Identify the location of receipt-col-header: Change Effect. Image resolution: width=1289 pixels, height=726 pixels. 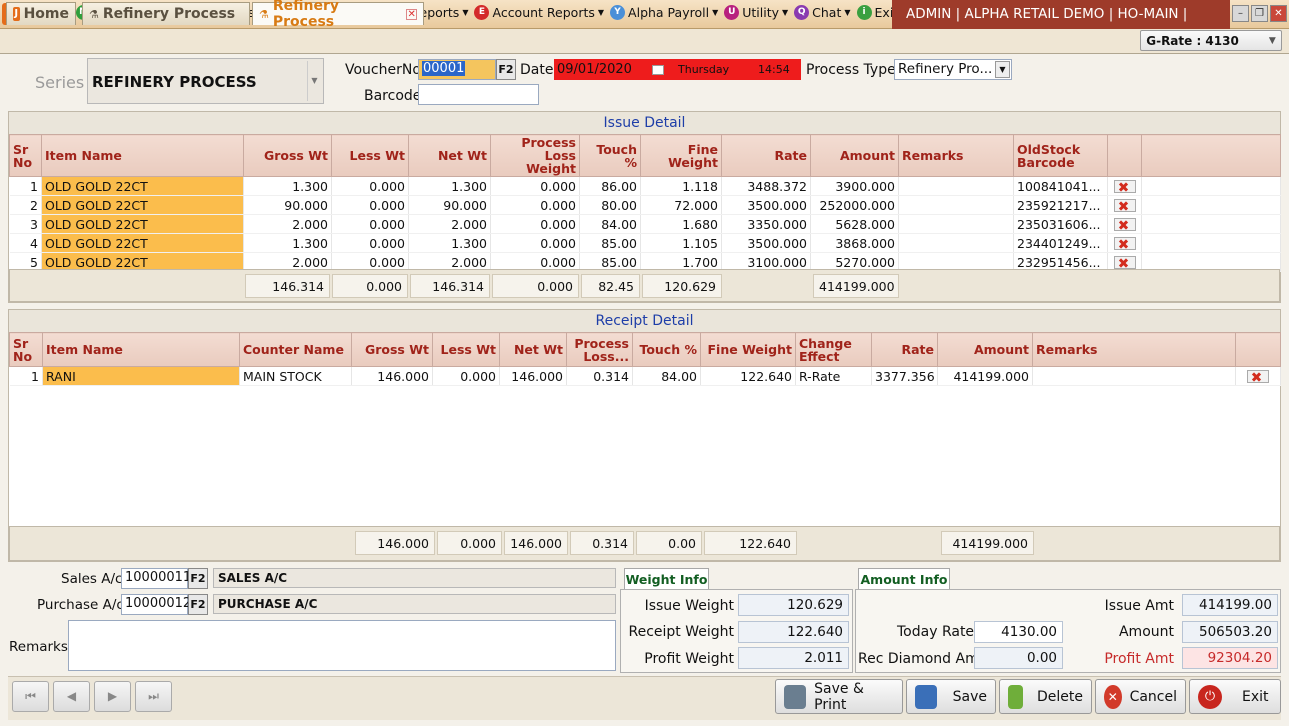
(833, 349).